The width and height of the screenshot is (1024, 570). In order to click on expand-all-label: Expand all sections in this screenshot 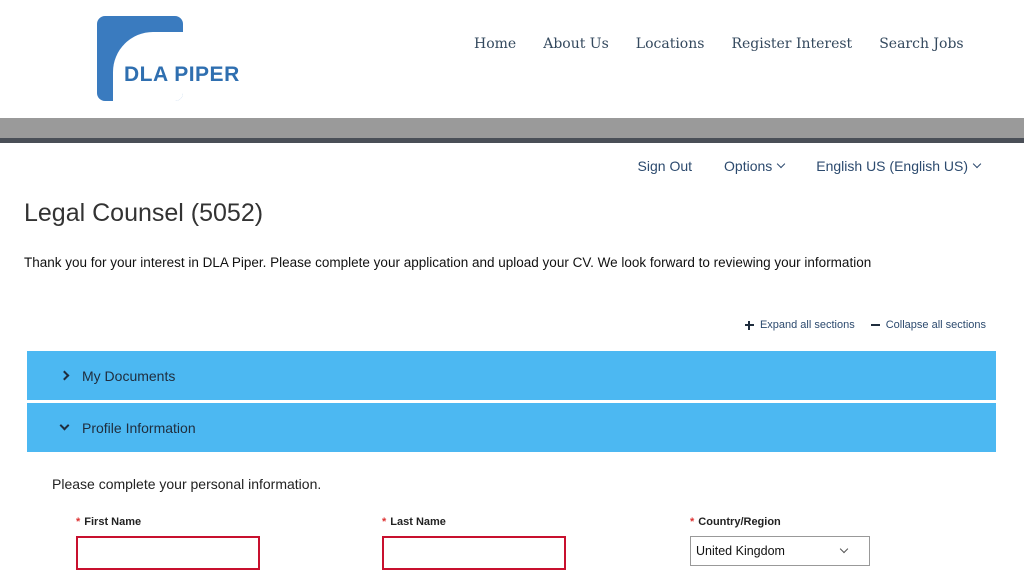, I will do `click(807, 325)`.